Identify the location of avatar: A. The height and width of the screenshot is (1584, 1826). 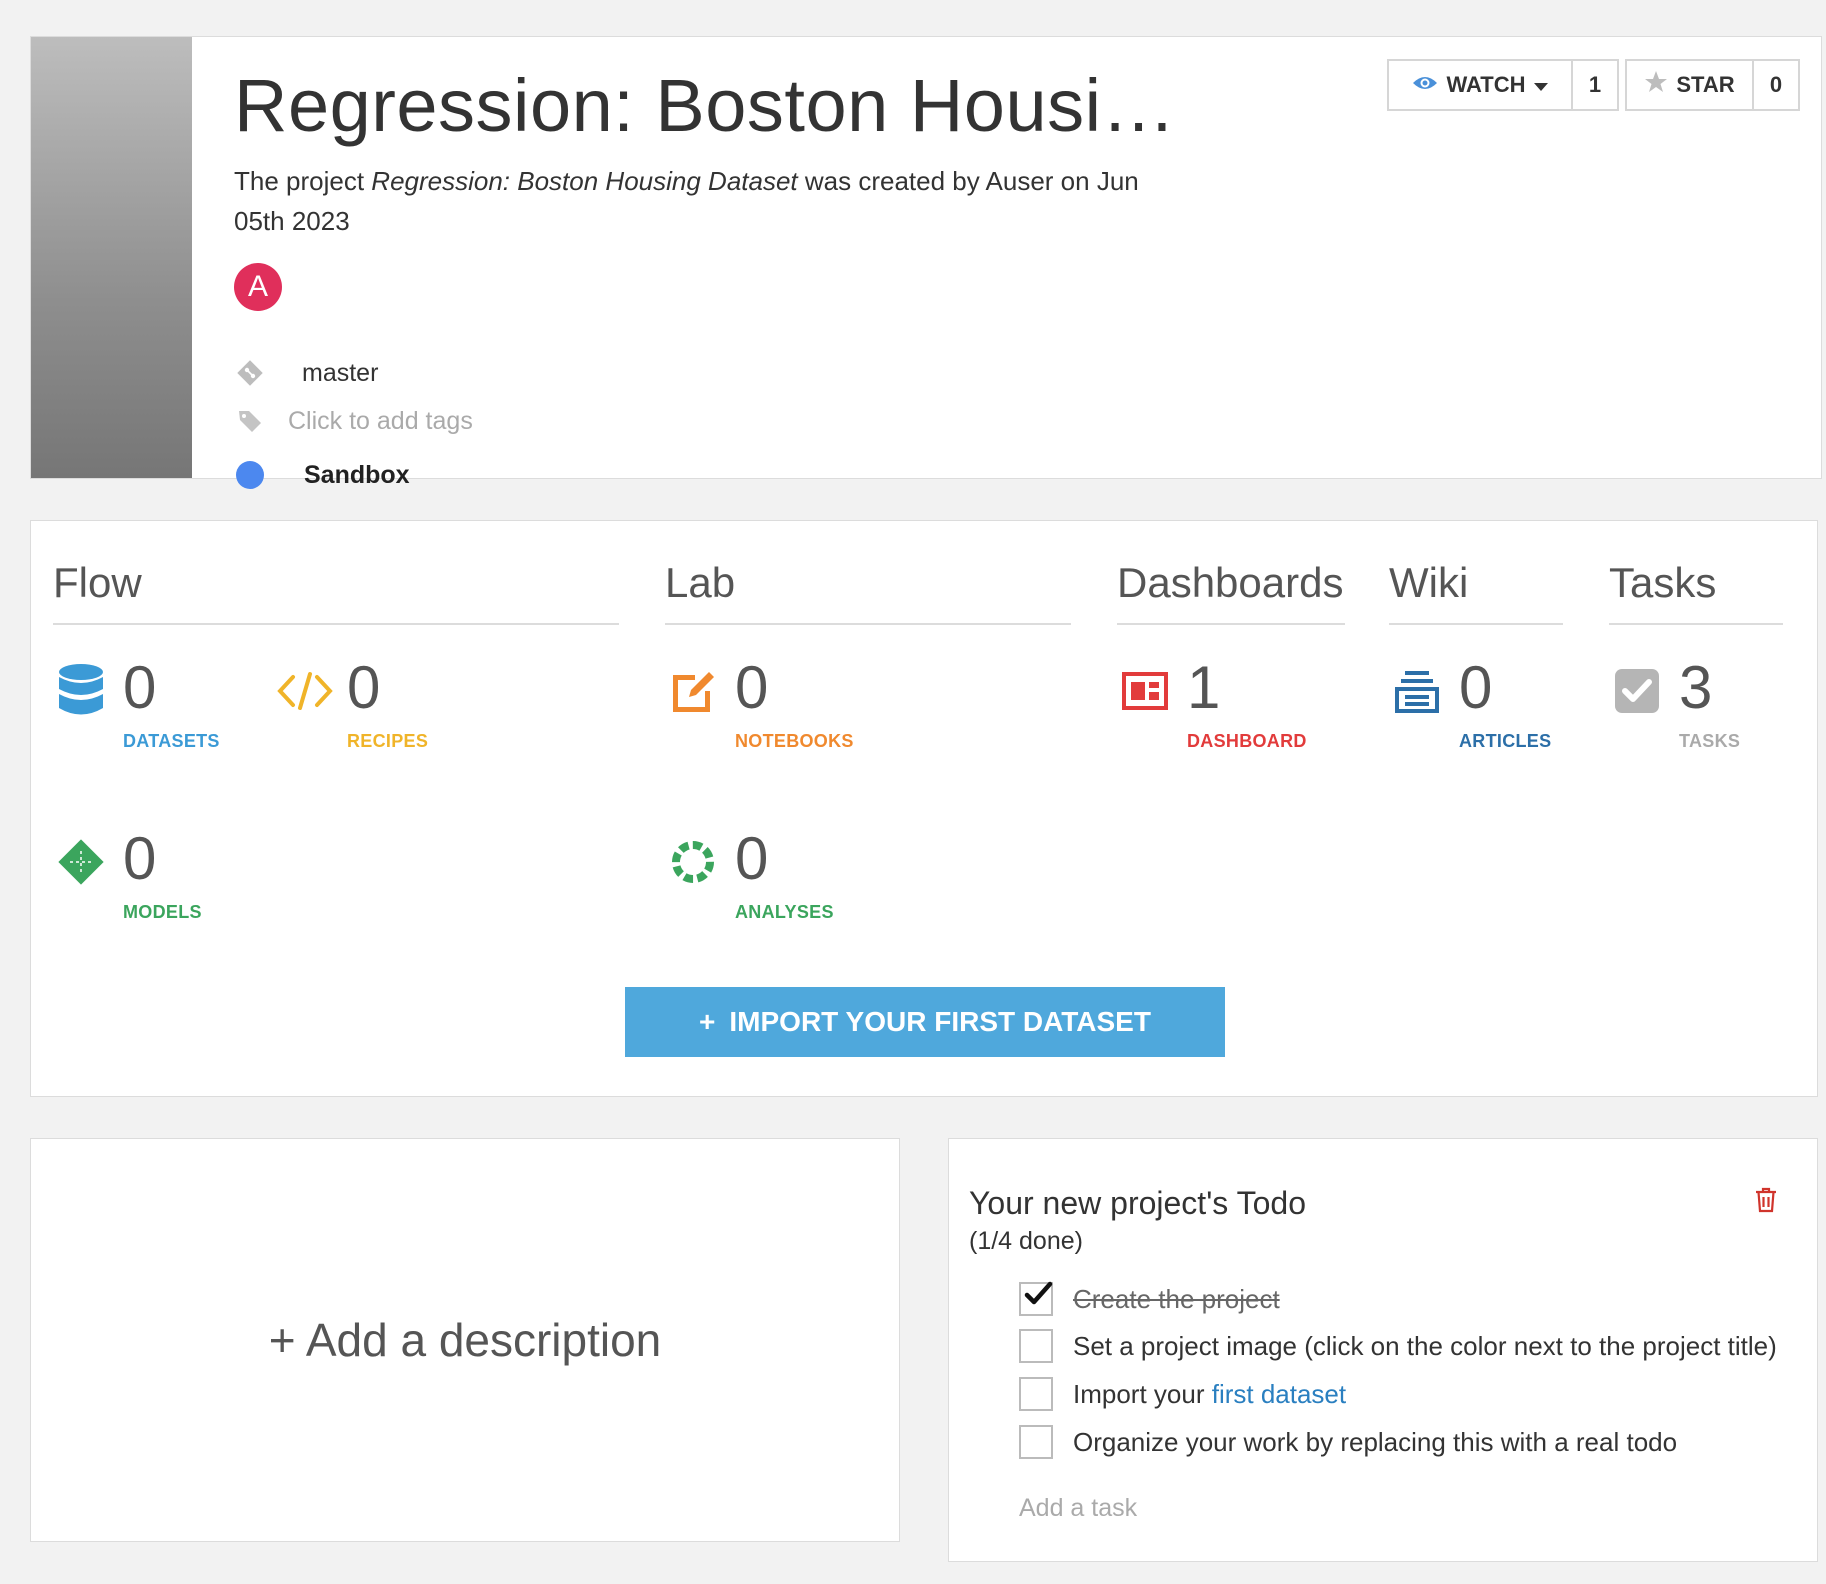
(258, 287).